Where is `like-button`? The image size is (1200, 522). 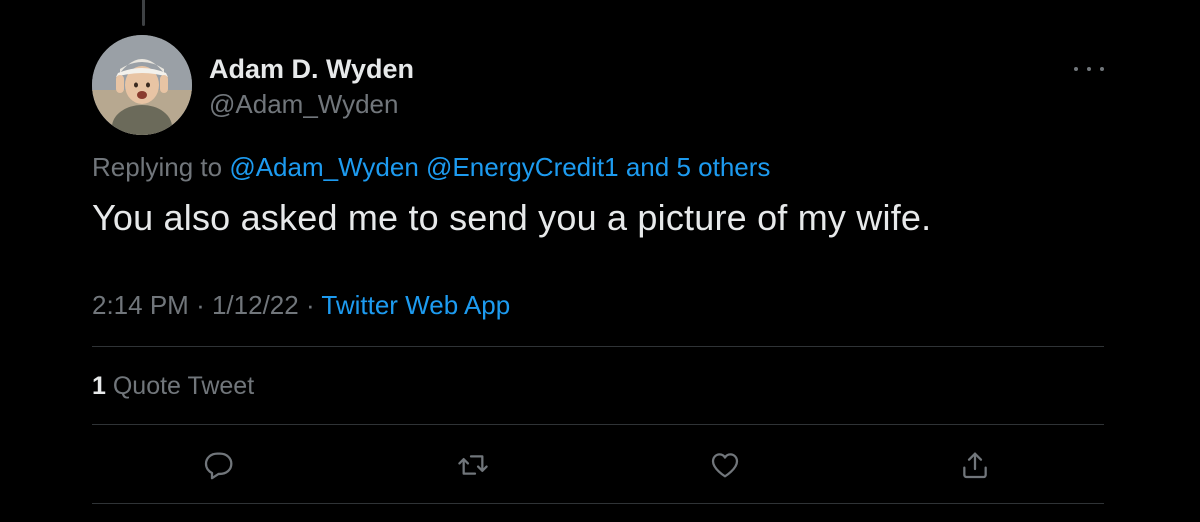
like-button is located at coordinates (725, 465).